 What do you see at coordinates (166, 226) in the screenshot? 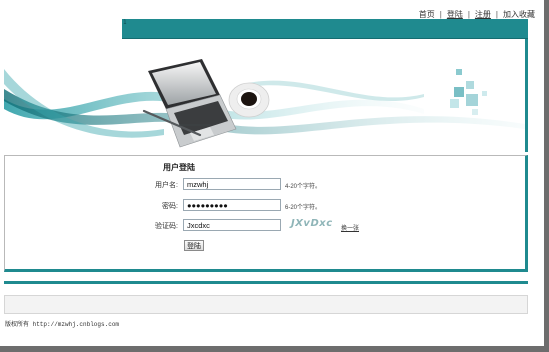
I see `captcha-label: 验证码:` at bounding box center [166, 226].